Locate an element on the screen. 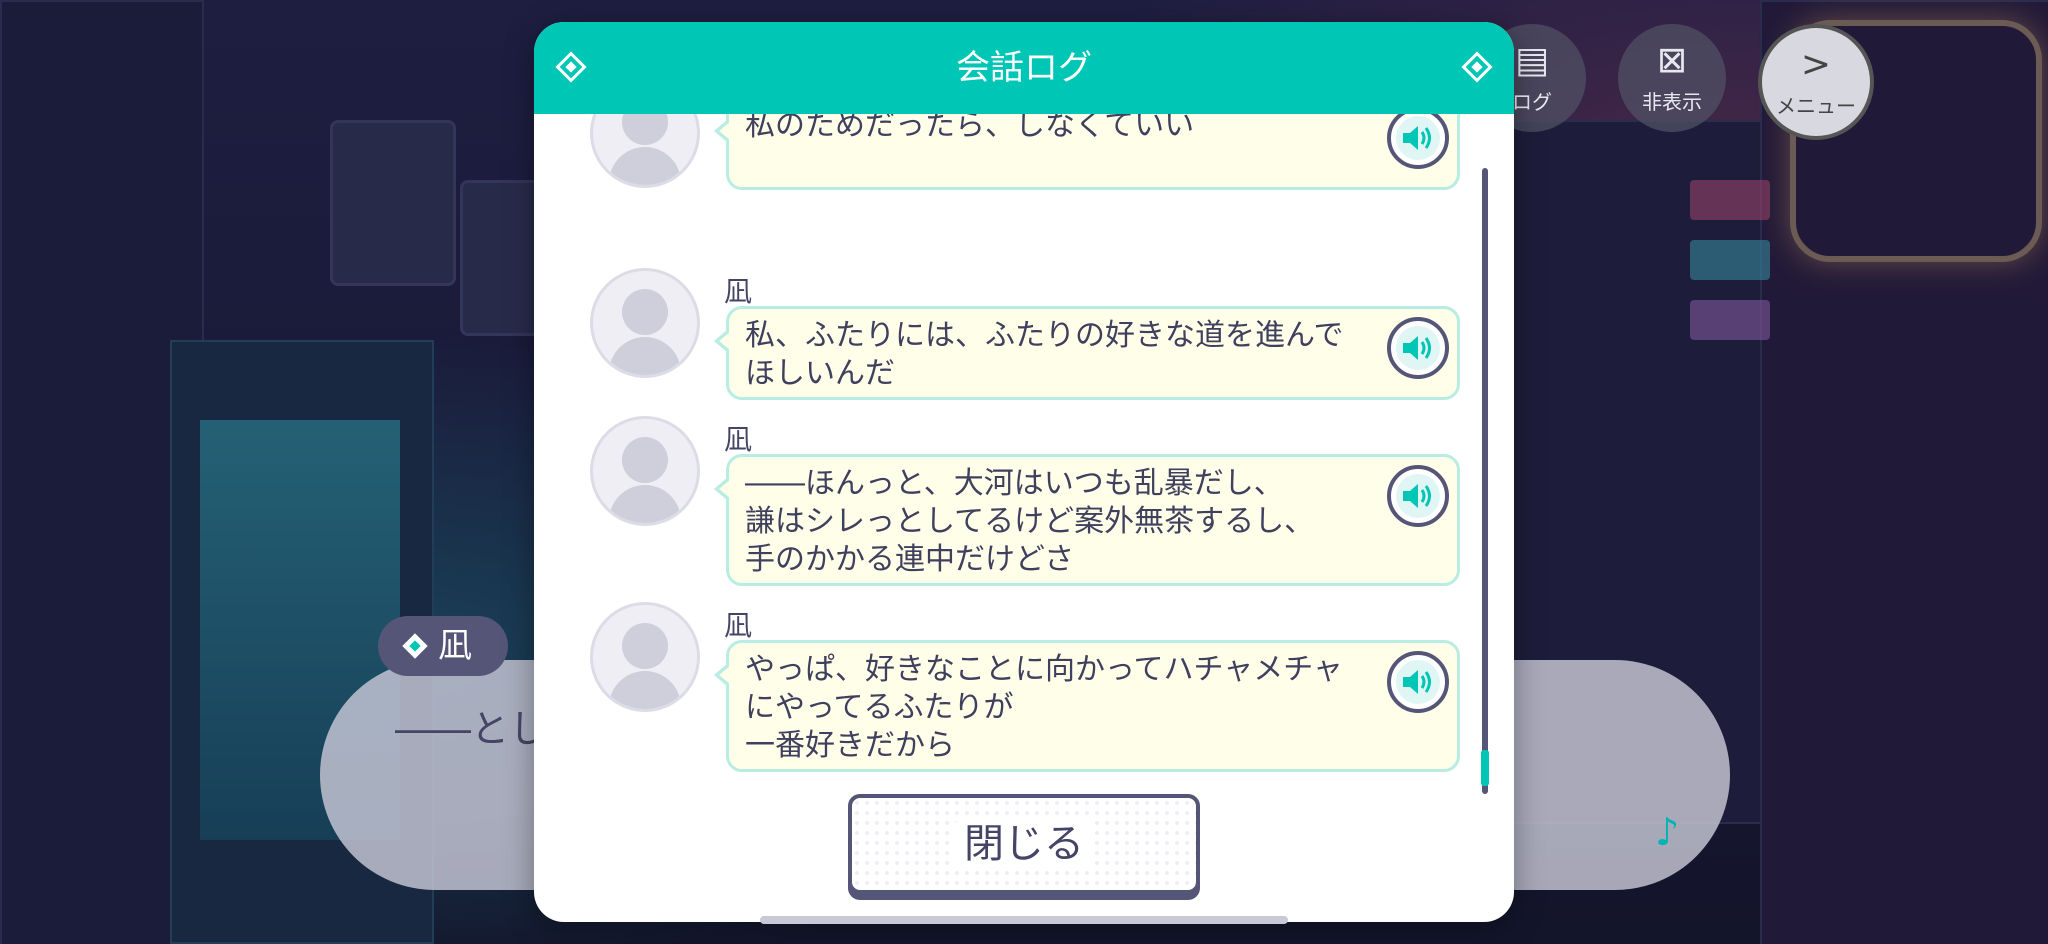 Image resolution: width=2048 pixels, height=944 pixels. menu-button: > メニュー is located at coordinates (1816, 82).